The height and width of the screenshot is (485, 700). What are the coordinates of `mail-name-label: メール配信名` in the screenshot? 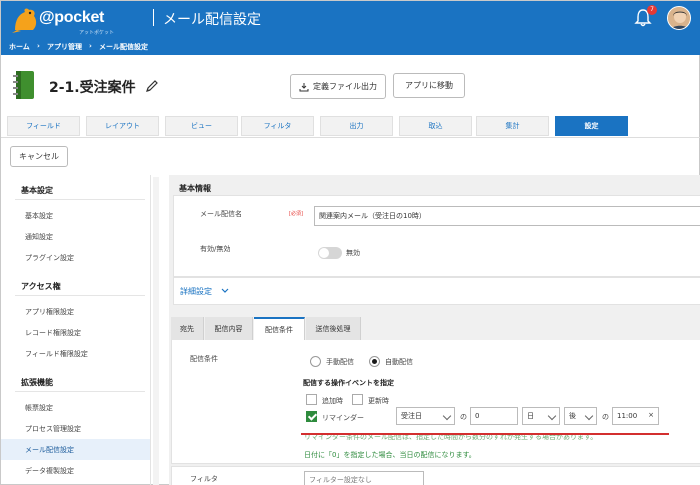 It's located at (221, 214).